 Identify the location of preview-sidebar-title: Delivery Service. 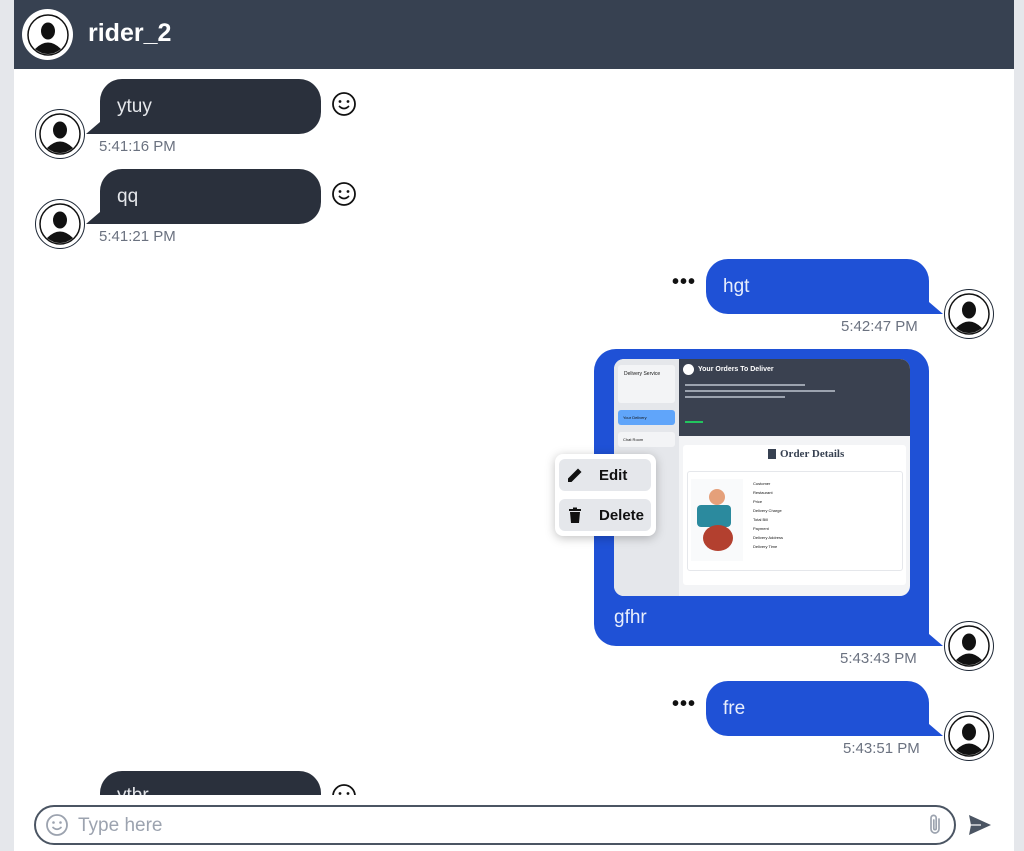
(642, 374).